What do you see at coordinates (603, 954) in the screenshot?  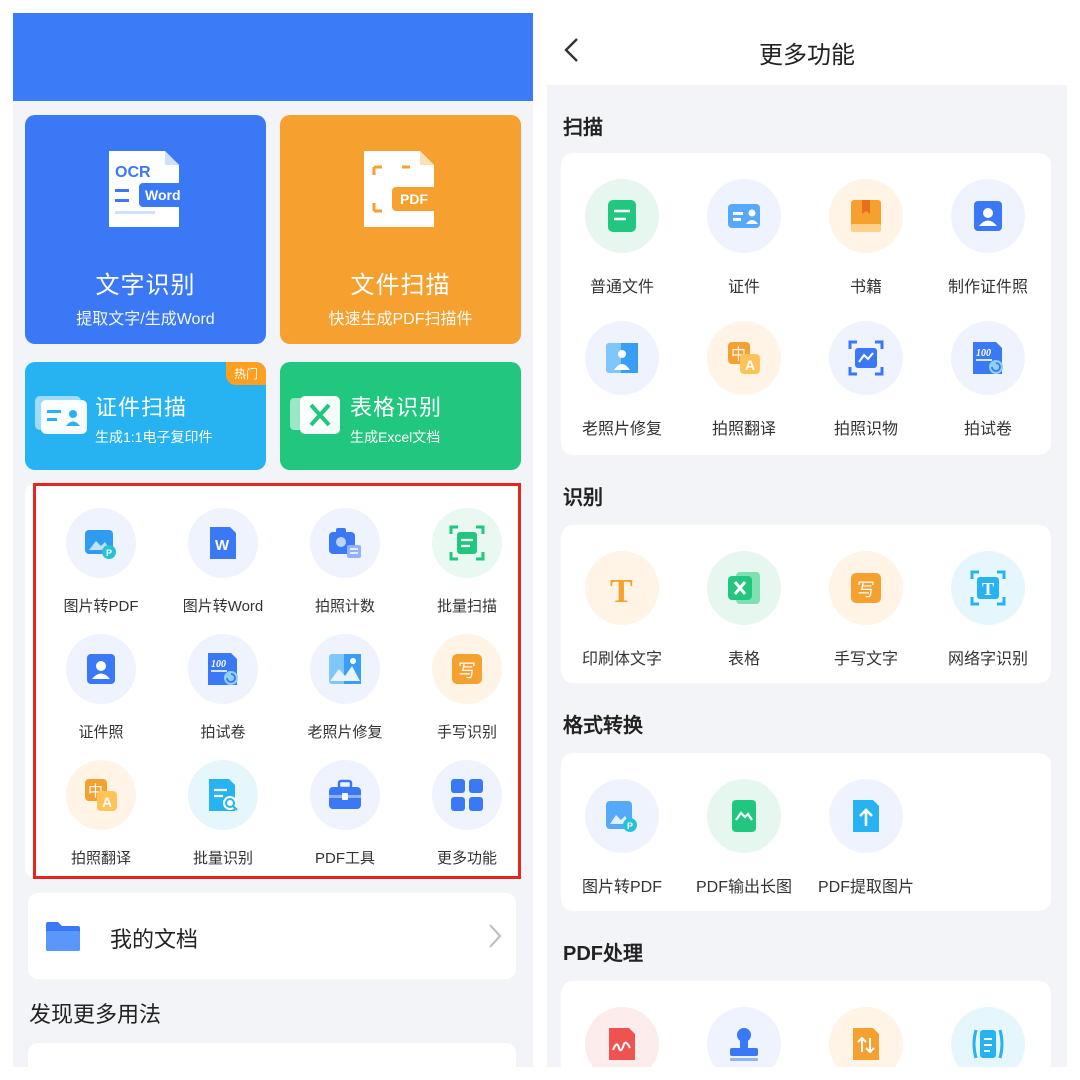 I see `section-title-pdf: PDF处理` at bounding box center [603, 954].